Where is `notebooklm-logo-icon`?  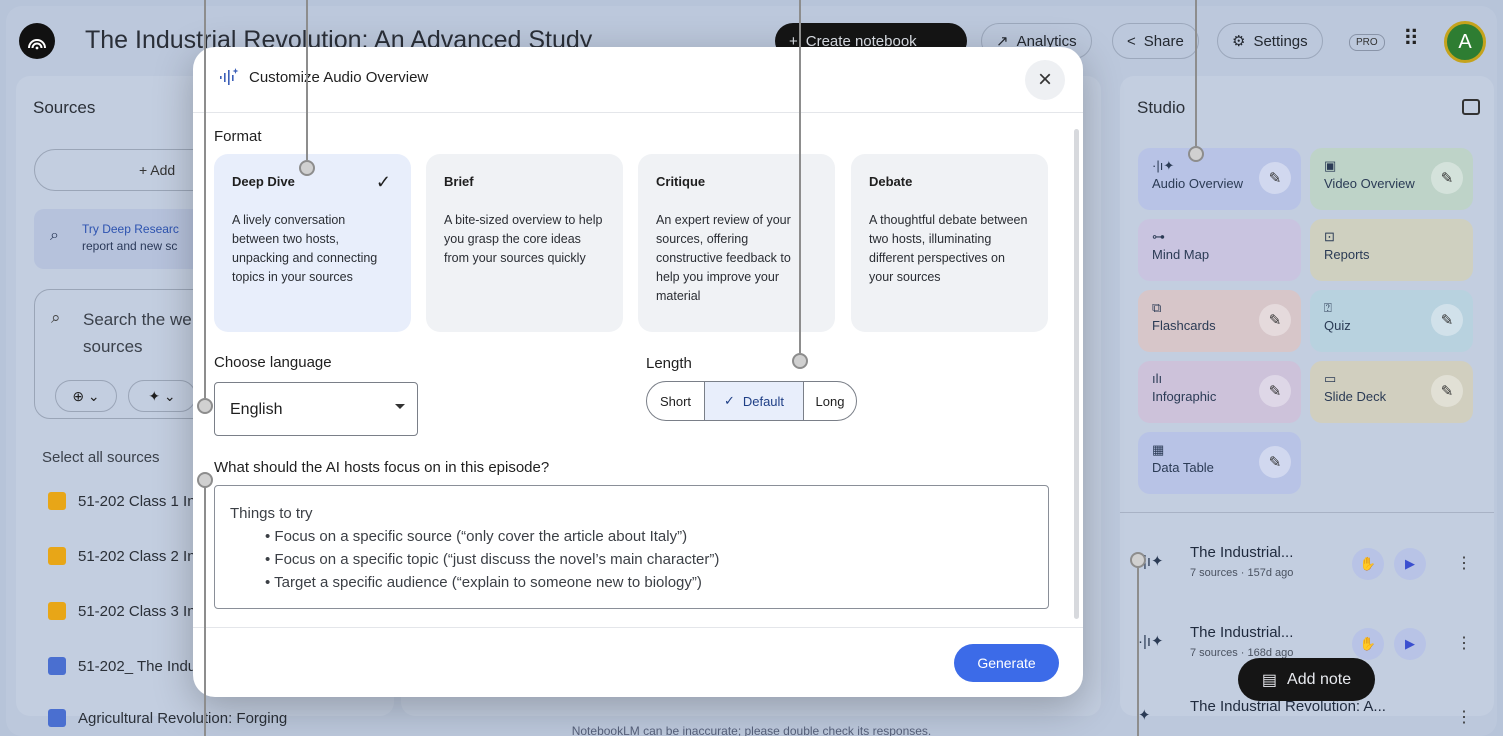
notebooklm-logo-icon is located at coordinates (37, 41).